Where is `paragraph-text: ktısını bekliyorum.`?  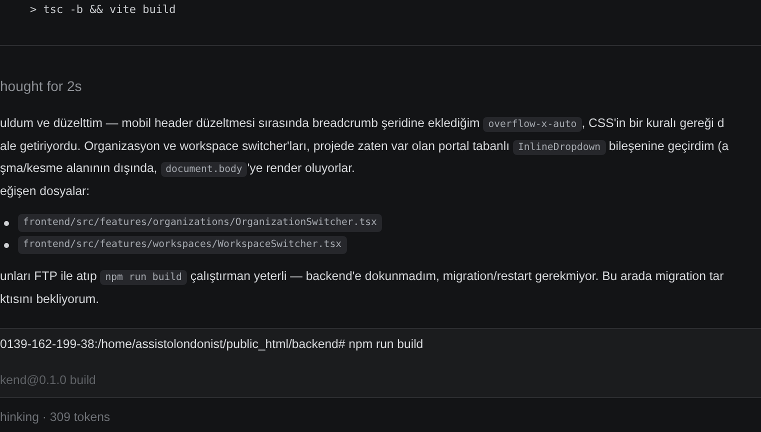
paragraph-text: ktısını bekliyorum. is located at coordinates (50, 299).